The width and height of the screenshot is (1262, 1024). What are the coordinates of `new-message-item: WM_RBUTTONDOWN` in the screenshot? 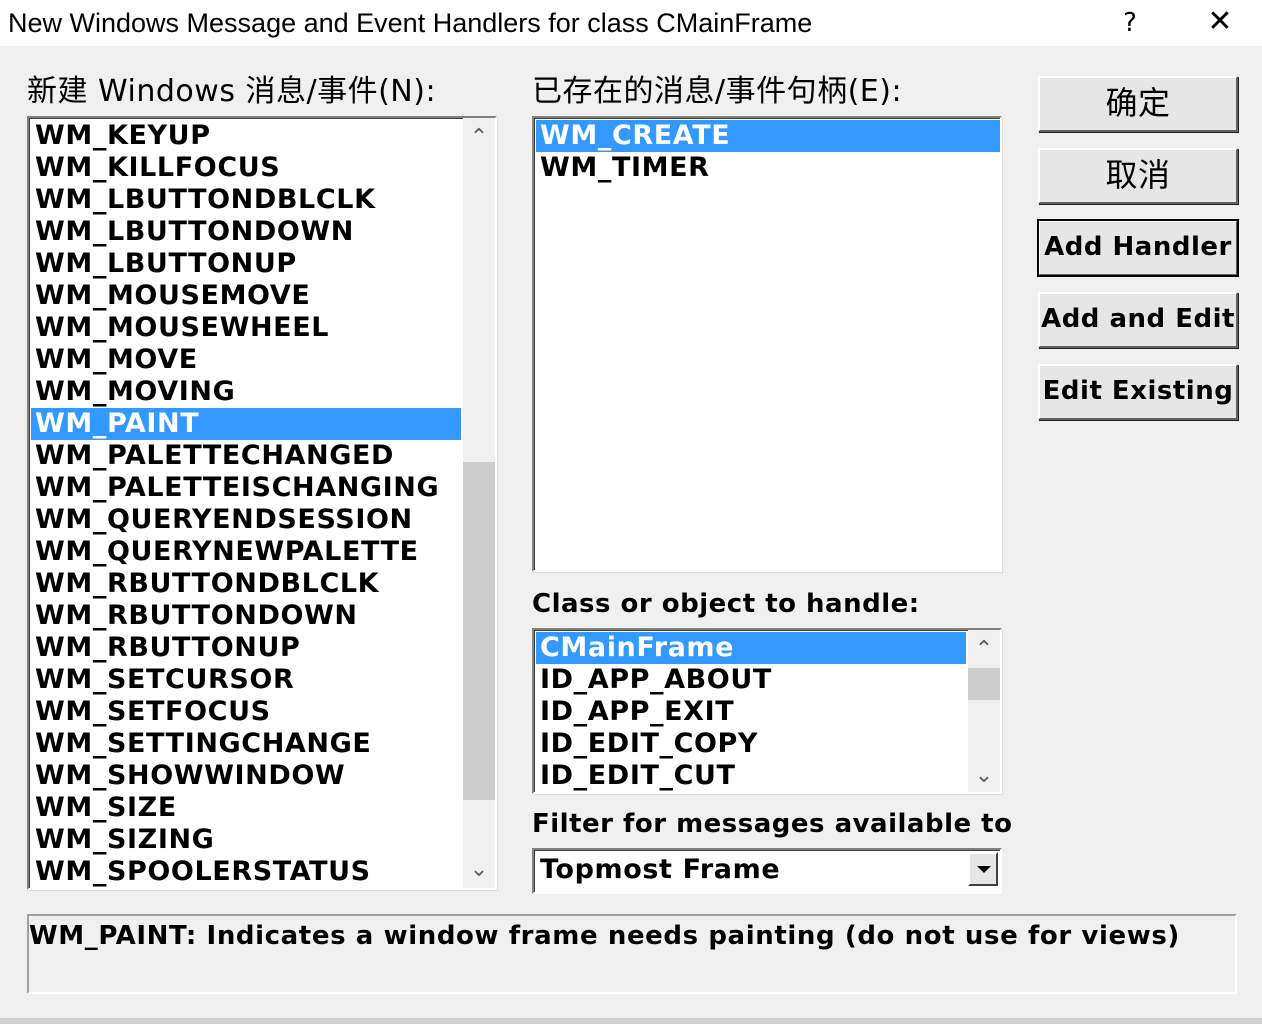 It's located at (246, 616).